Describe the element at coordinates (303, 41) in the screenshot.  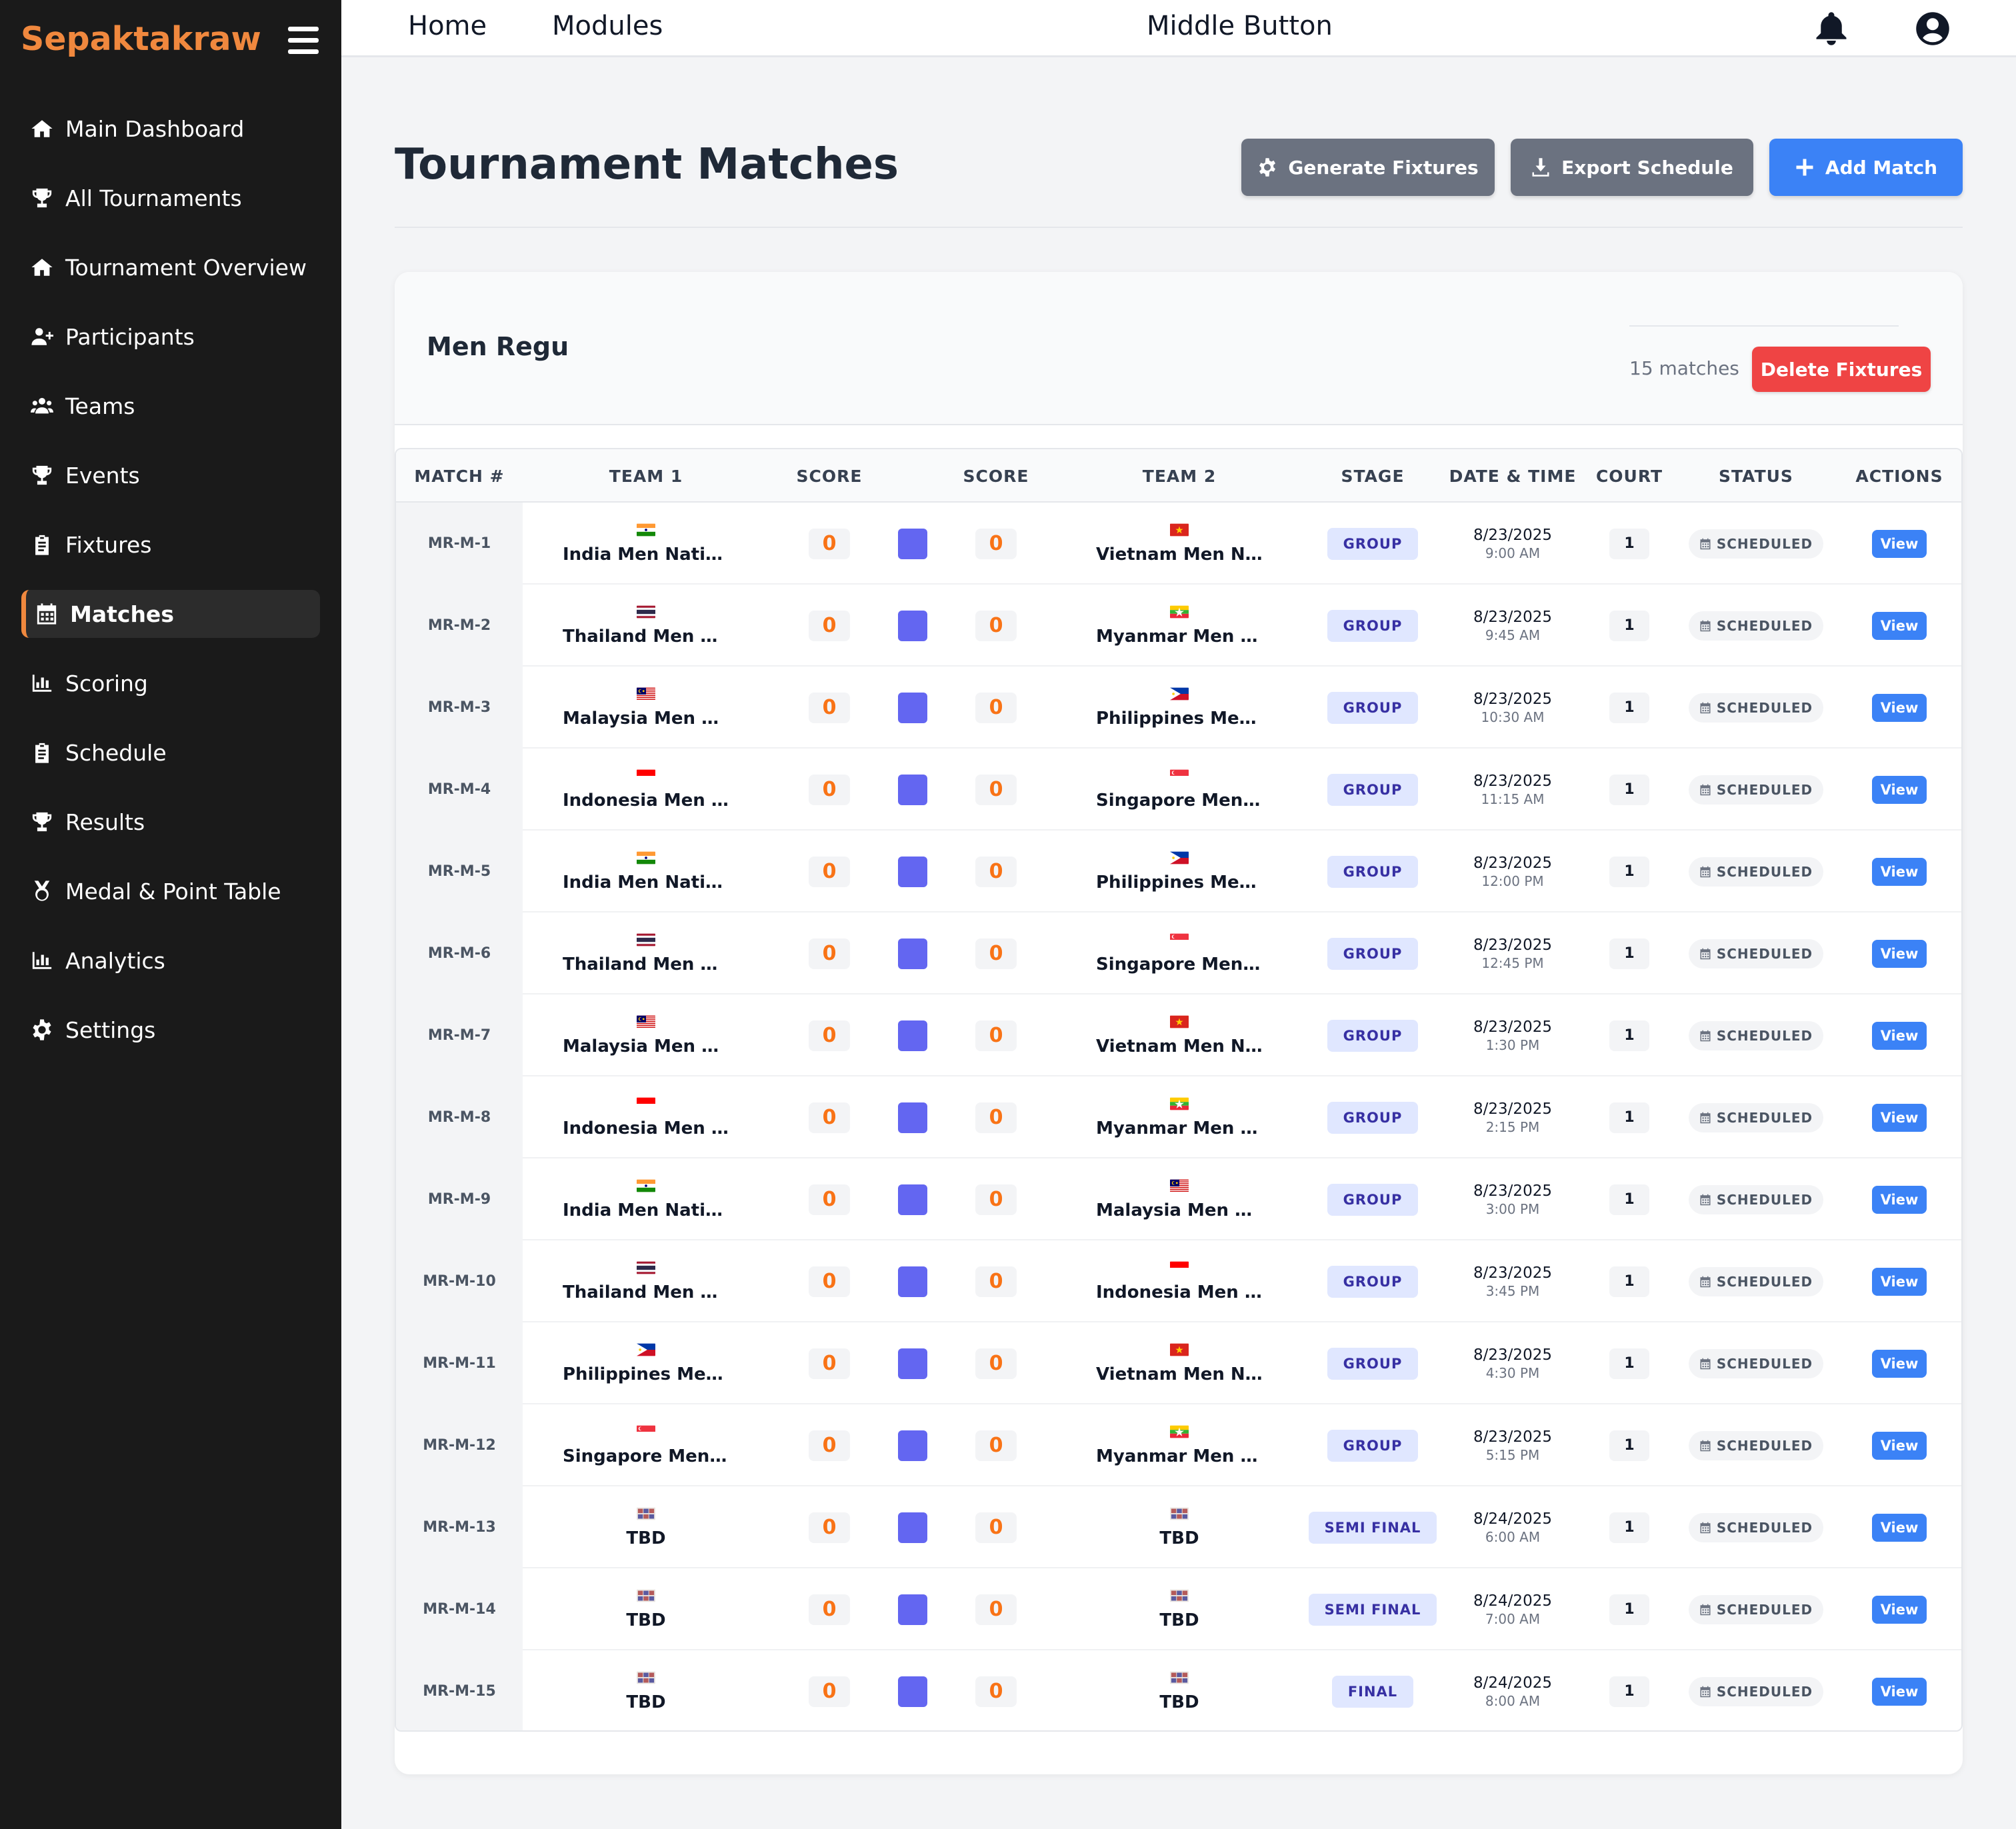
I see `hamburger-menu-icon` at that location.